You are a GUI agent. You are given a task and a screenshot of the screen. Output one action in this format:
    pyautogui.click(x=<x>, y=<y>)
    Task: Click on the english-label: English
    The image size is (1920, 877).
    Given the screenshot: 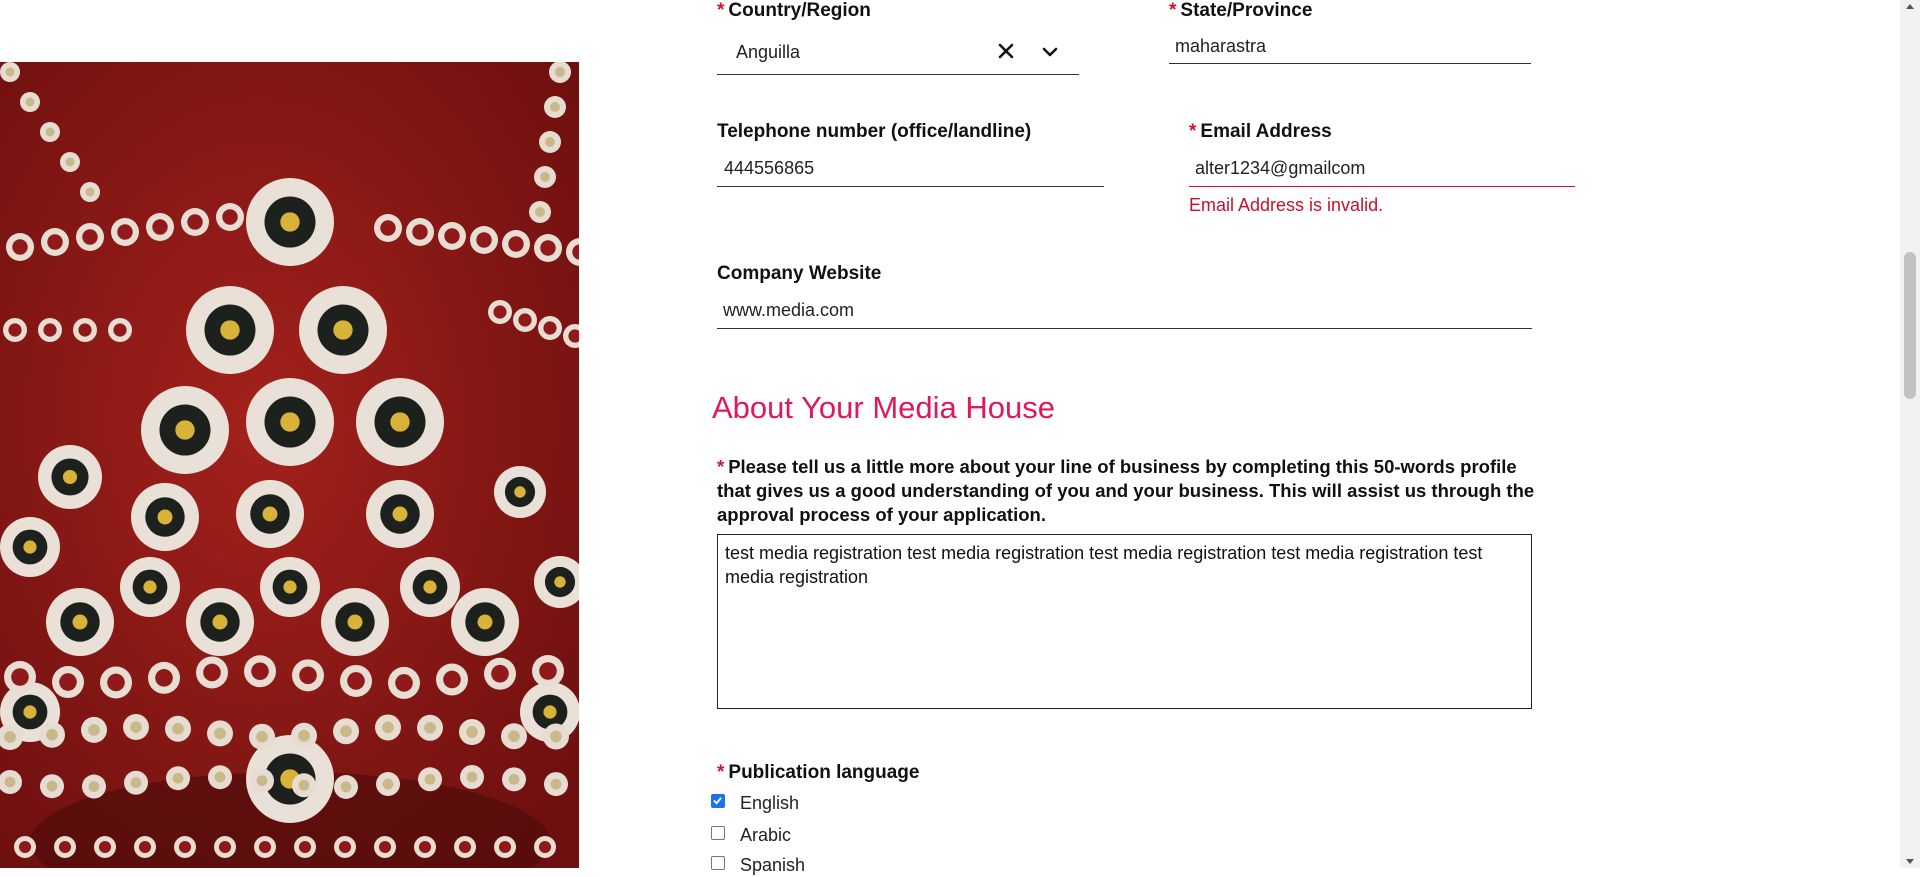 What is the action you would take?
    pyautogui.click(x=770, y=803)
    